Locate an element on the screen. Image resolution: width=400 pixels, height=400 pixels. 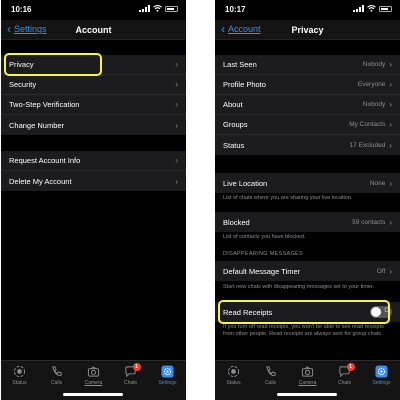
row-label: Two-Step Verification is located at coordinates (44, 104).